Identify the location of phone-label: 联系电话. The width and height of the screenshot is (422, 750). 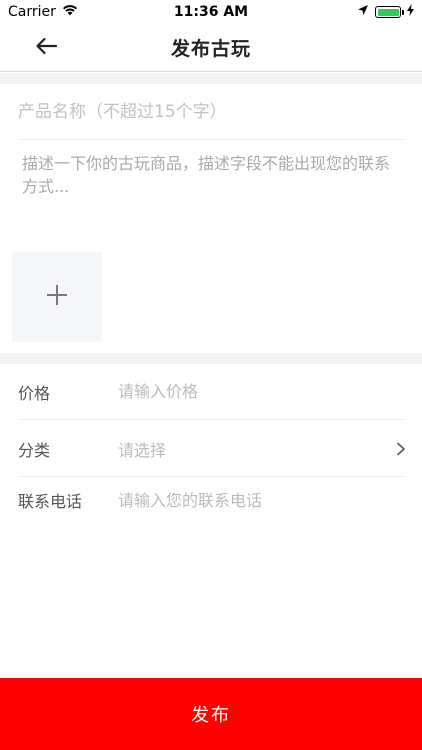
(50, 501).